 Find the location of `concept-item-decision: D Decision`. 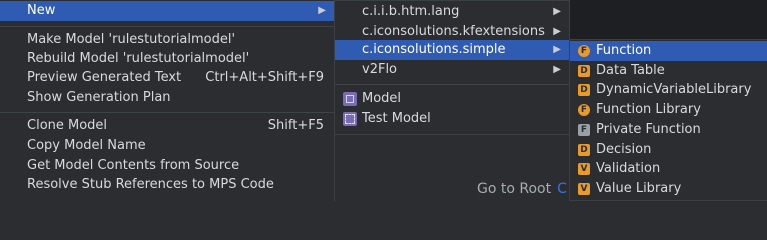

concept-item-decision: D Decision is located at coordinates (668, 150).